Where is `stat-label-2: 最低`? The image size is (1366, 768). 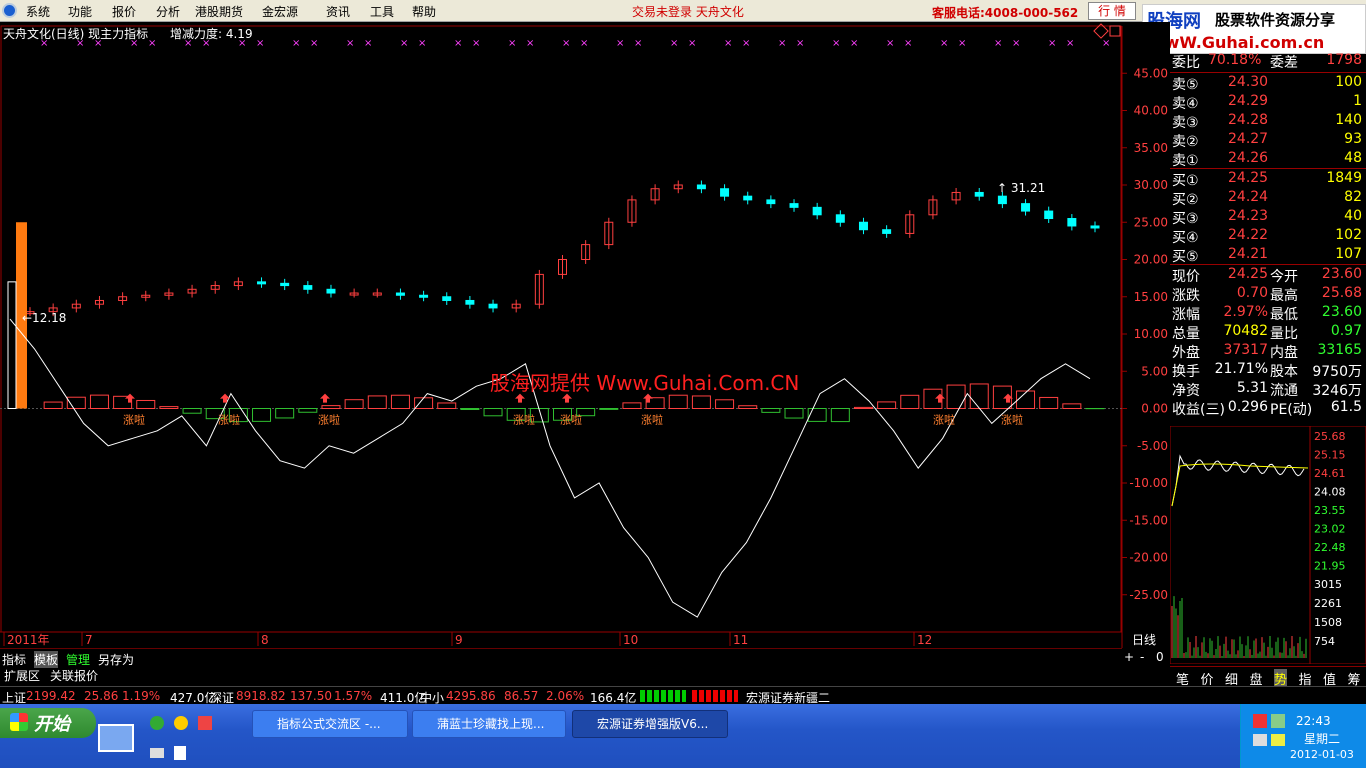 stat-label-2: 最低 is located at coordinates (1284, 315).